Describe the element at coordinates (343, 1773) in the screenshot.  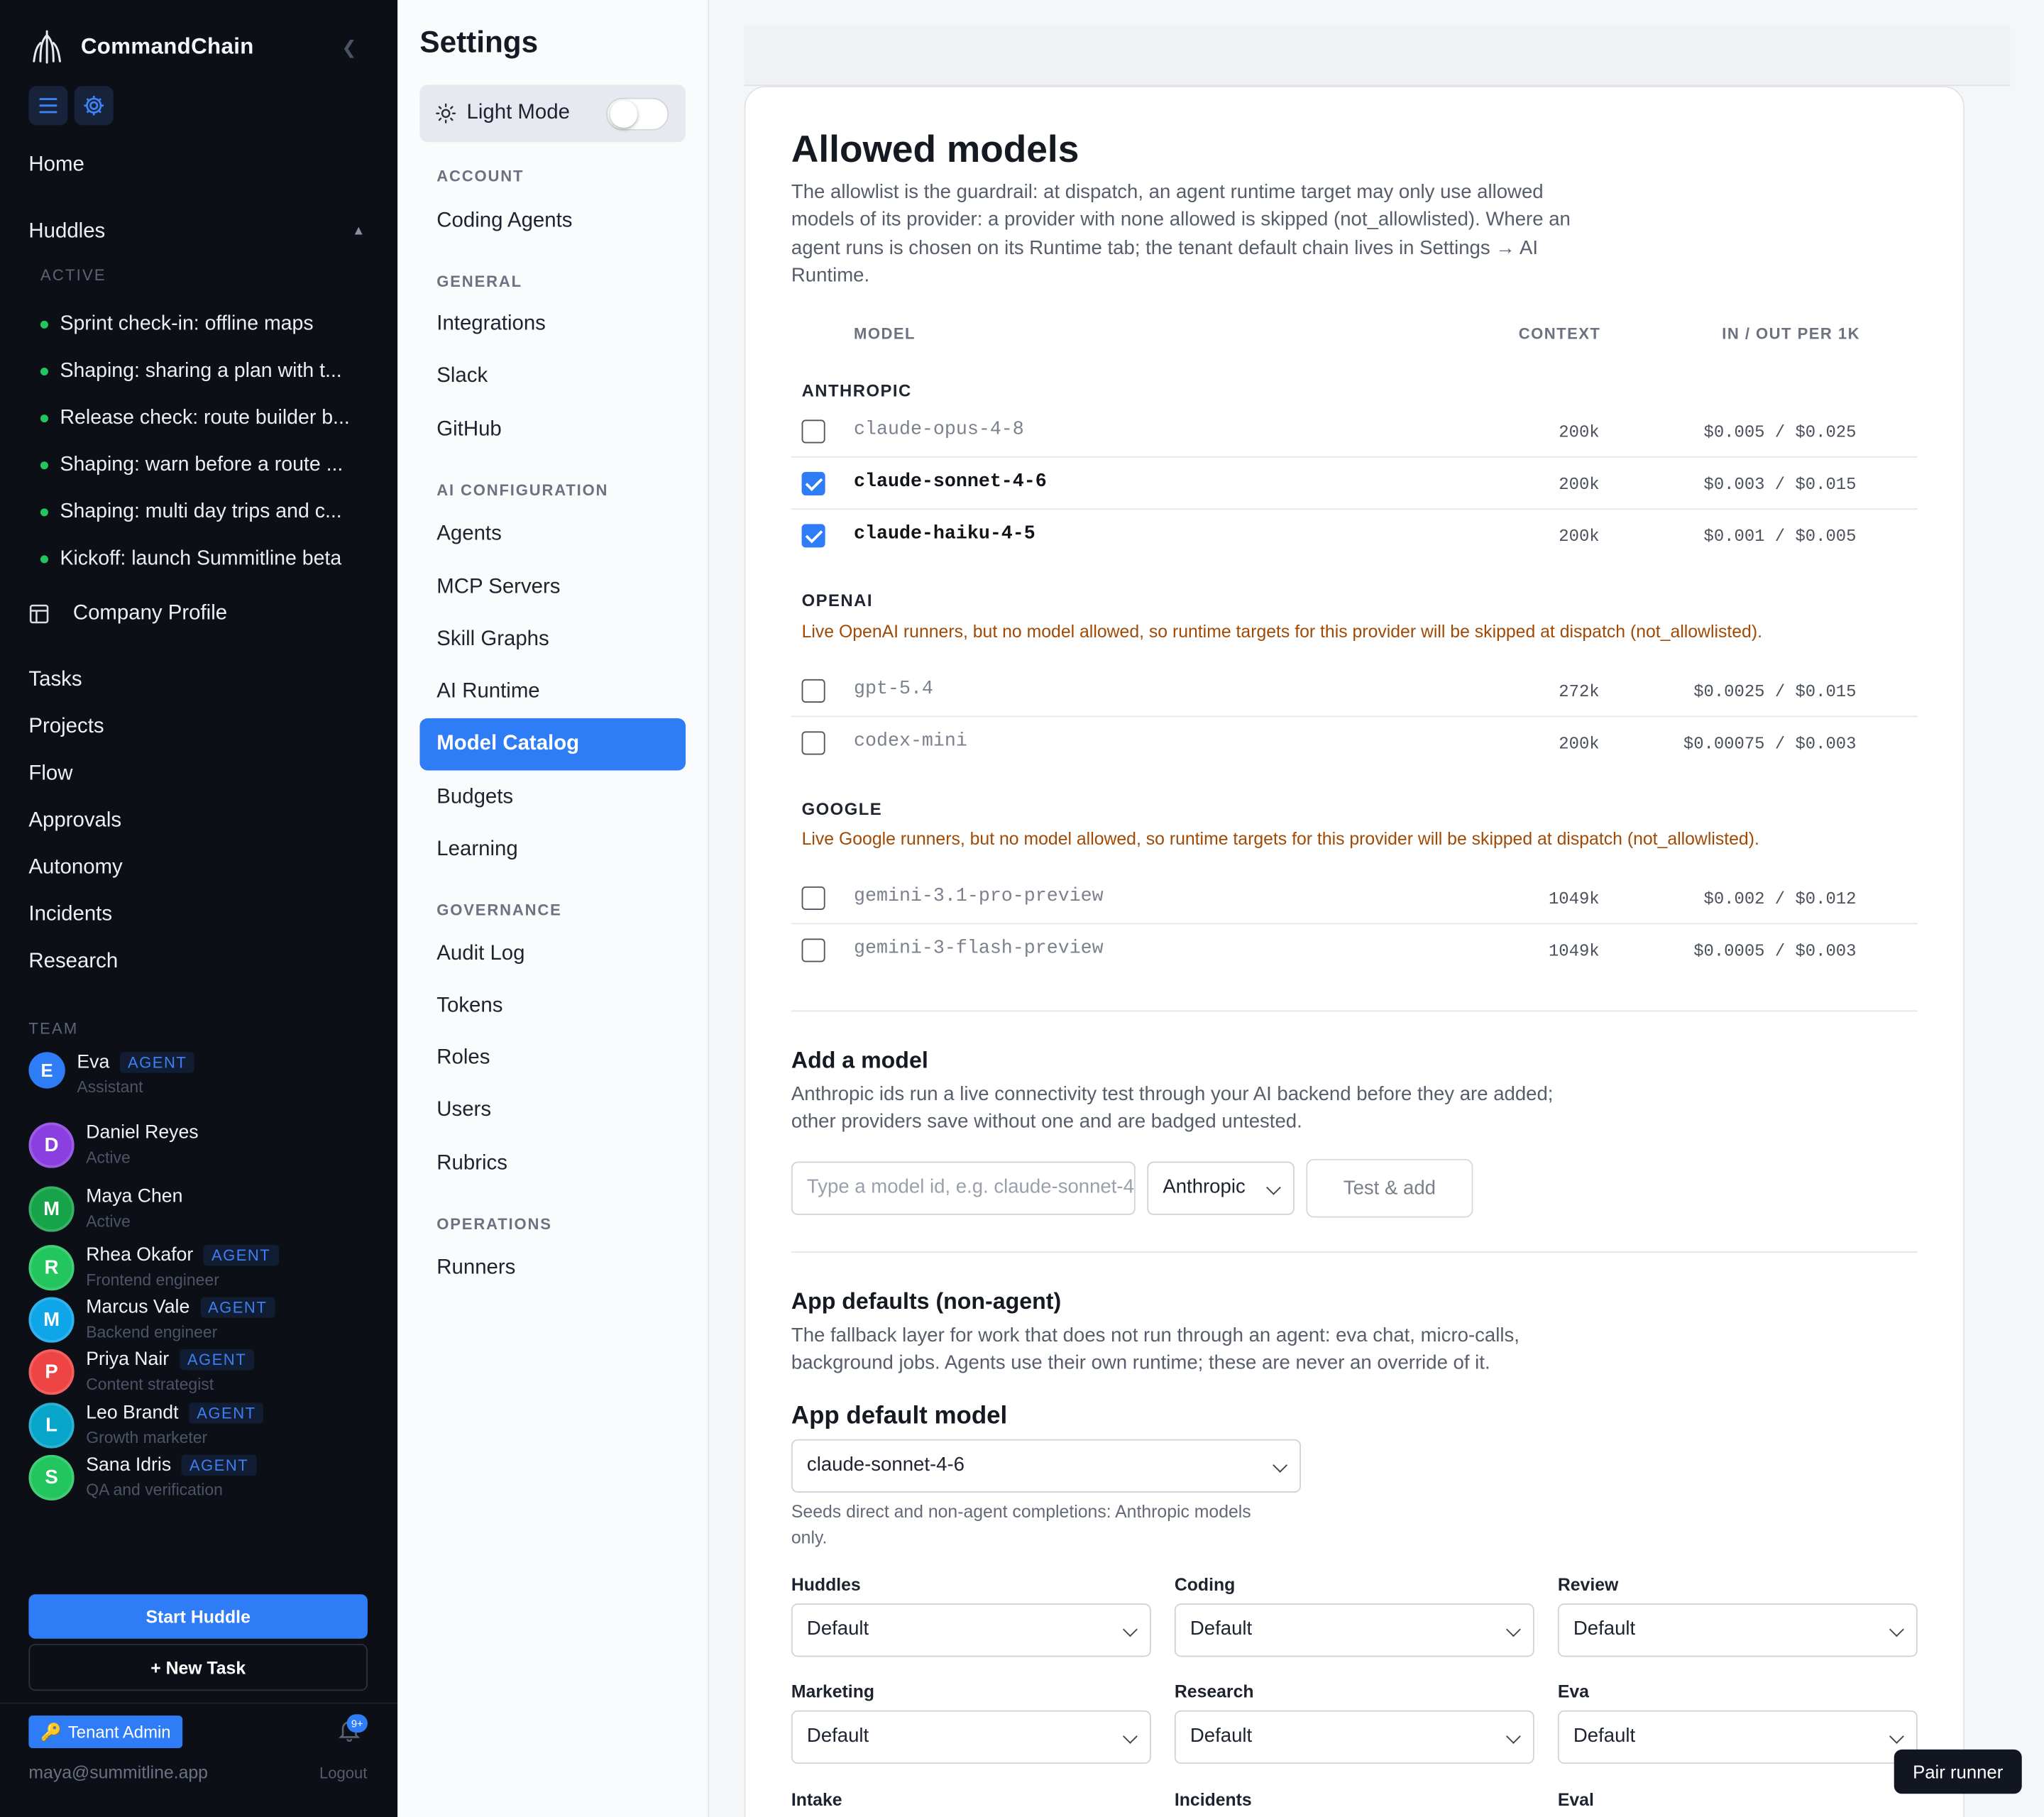
I see `logout-link: Logout` at that location.